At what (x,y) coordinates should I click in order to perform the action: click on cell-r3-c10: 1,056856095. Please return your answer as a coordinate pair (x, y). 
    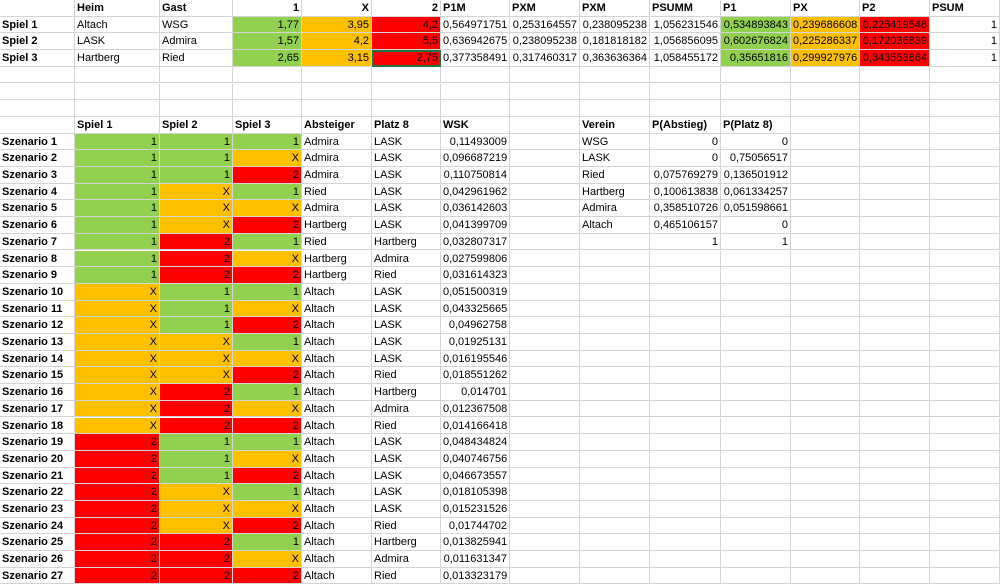
    Looking at the image, I should click on (685, 42).